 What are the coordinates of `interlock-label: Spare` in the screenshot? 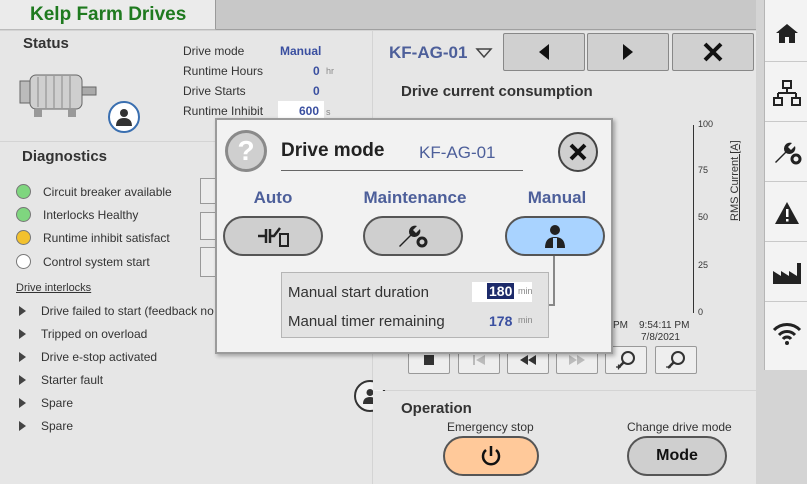 It's located at (57, 403).